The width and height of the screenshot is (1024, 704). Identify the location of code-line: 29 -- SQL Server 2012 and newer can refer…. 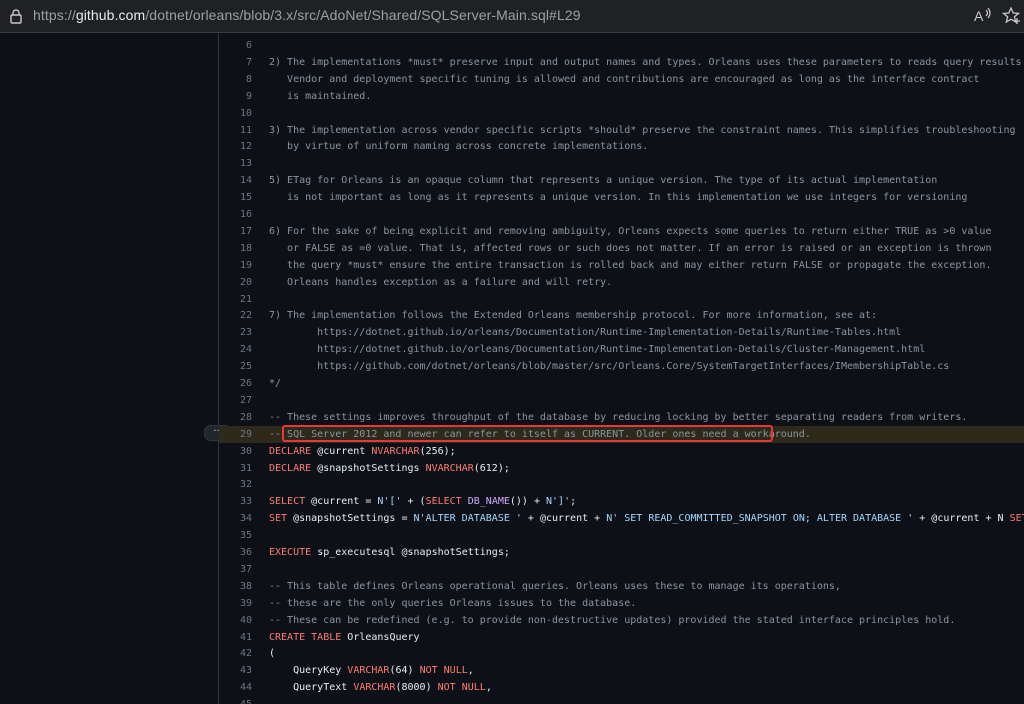
(621, 433).